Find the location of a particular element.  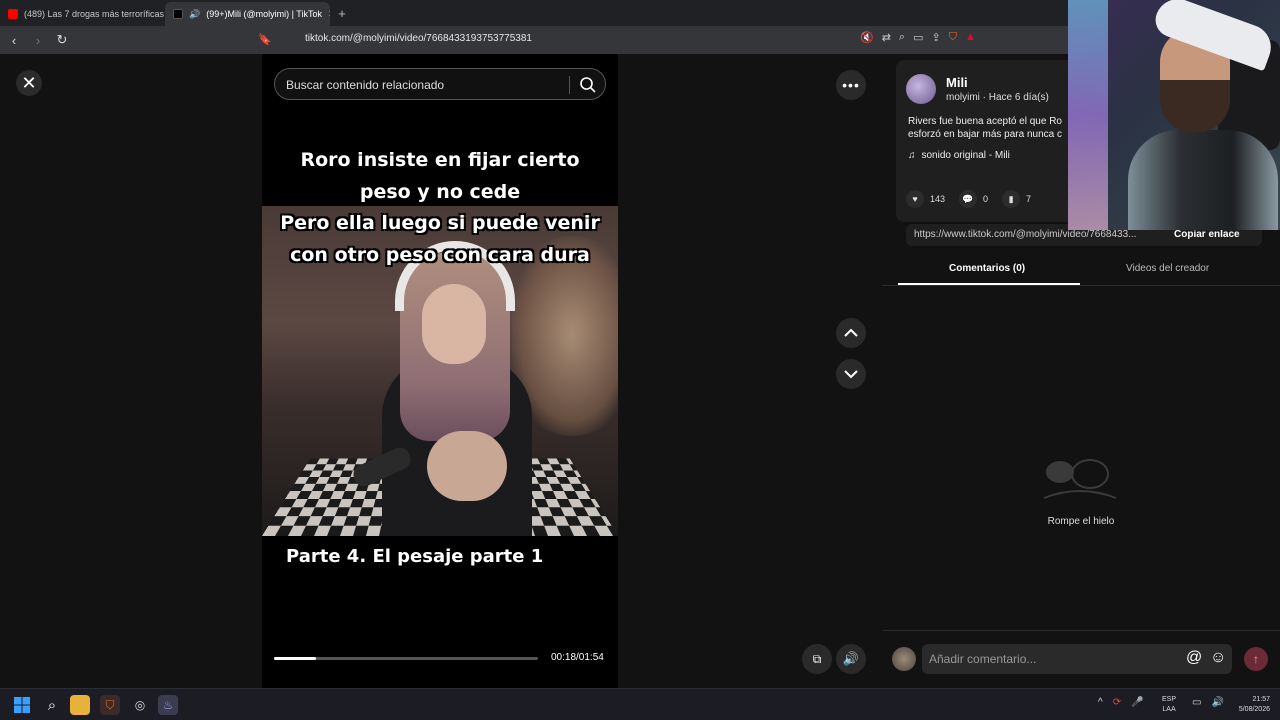

tab-title: (489) Las 7 drogas más terroríficas de is located at coordinates (94, 14).